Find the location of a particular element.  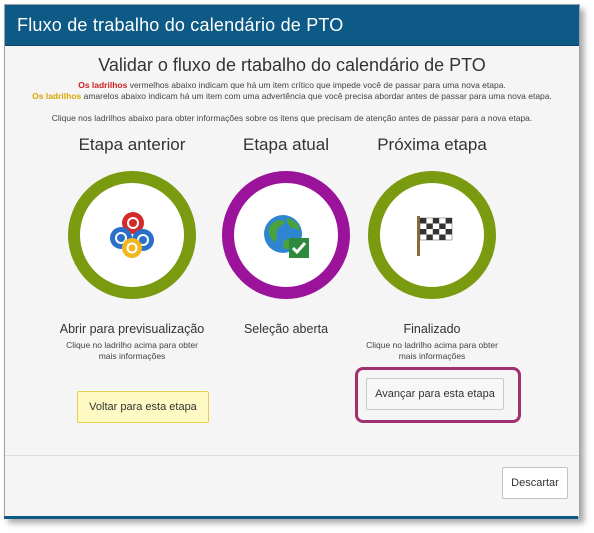

back-to-stage-button: Voltar para esta etapa is located at coordinates (143, 407).